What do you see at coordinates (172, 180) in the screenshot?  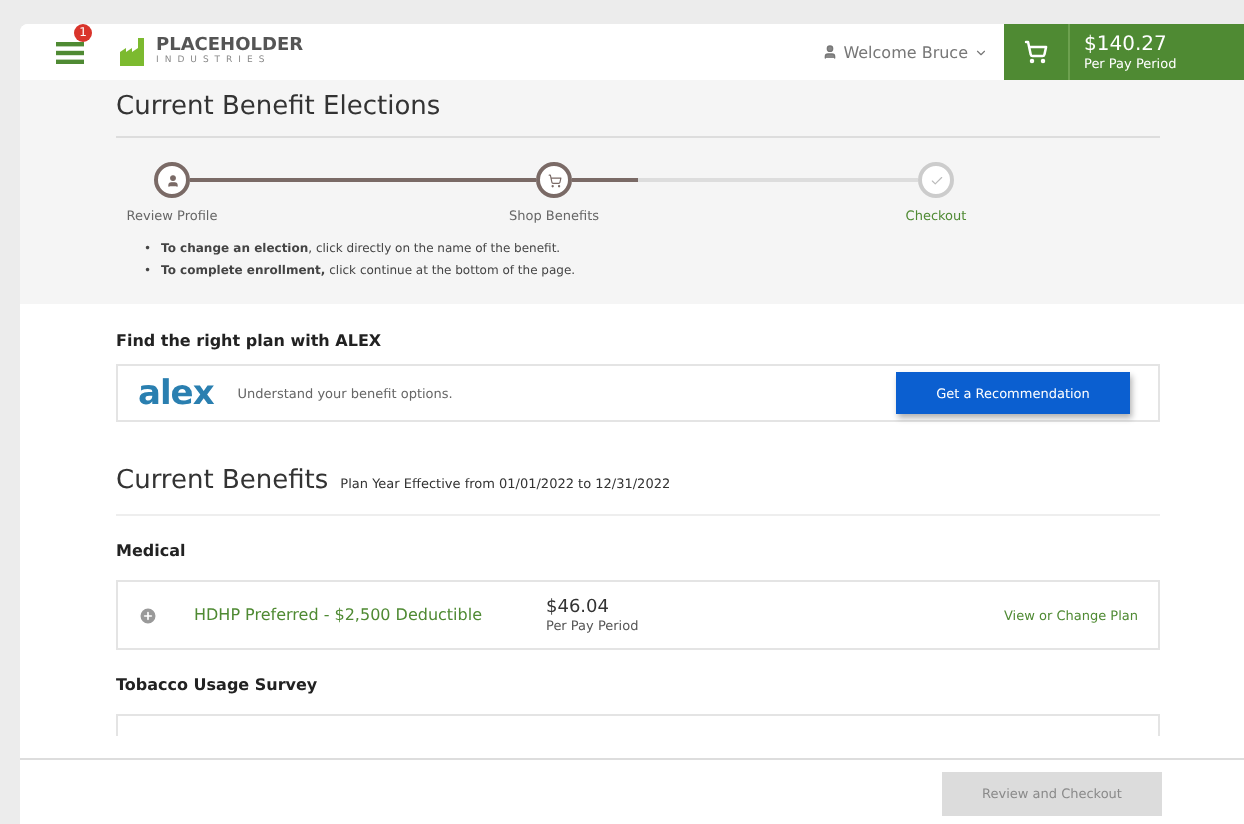 I see `person-icon` at bounding box center [172, 180].